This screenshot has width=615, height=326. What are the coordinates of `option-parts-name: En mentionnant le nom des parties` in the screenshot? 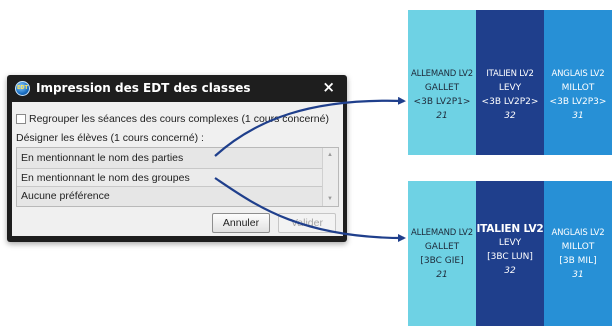 It's located at (169, 158).